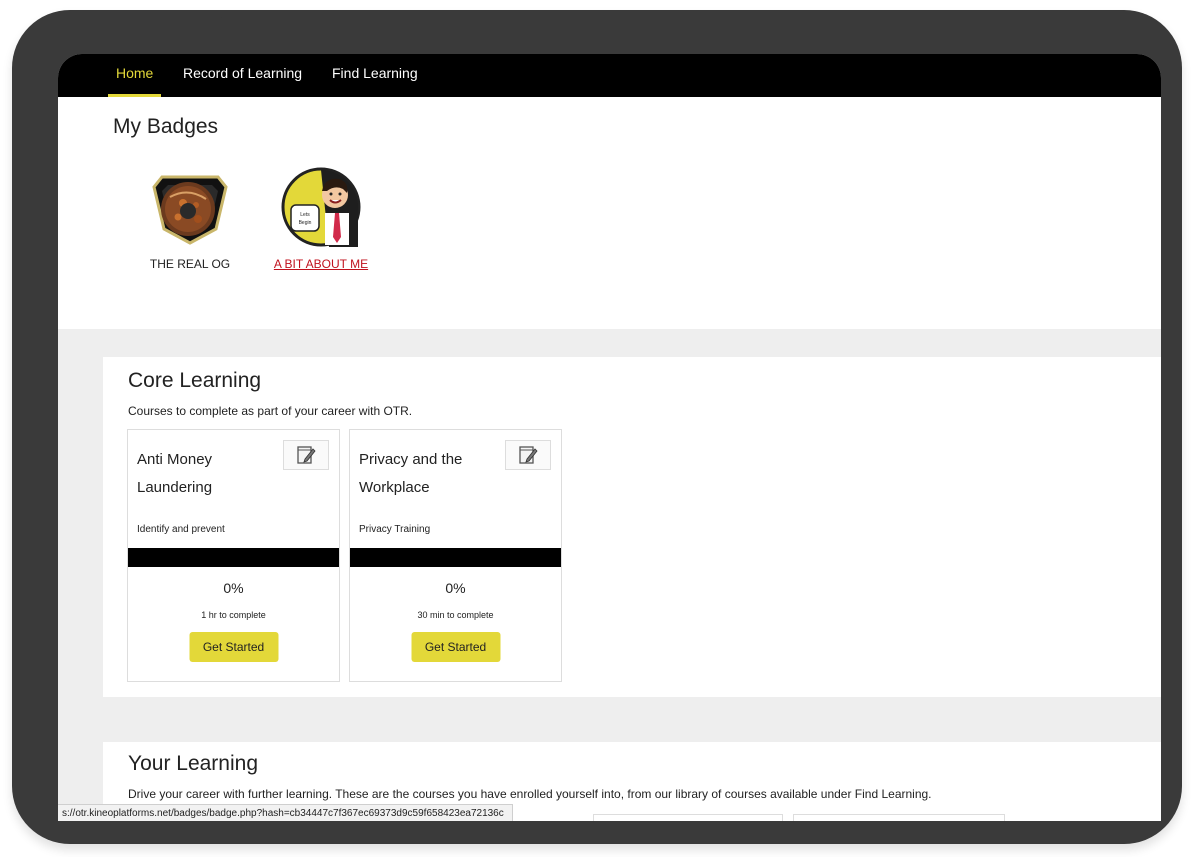 This screenshot has width=1200, height=857. I want to click on course-description: Privacy Training, so click(395, 529).